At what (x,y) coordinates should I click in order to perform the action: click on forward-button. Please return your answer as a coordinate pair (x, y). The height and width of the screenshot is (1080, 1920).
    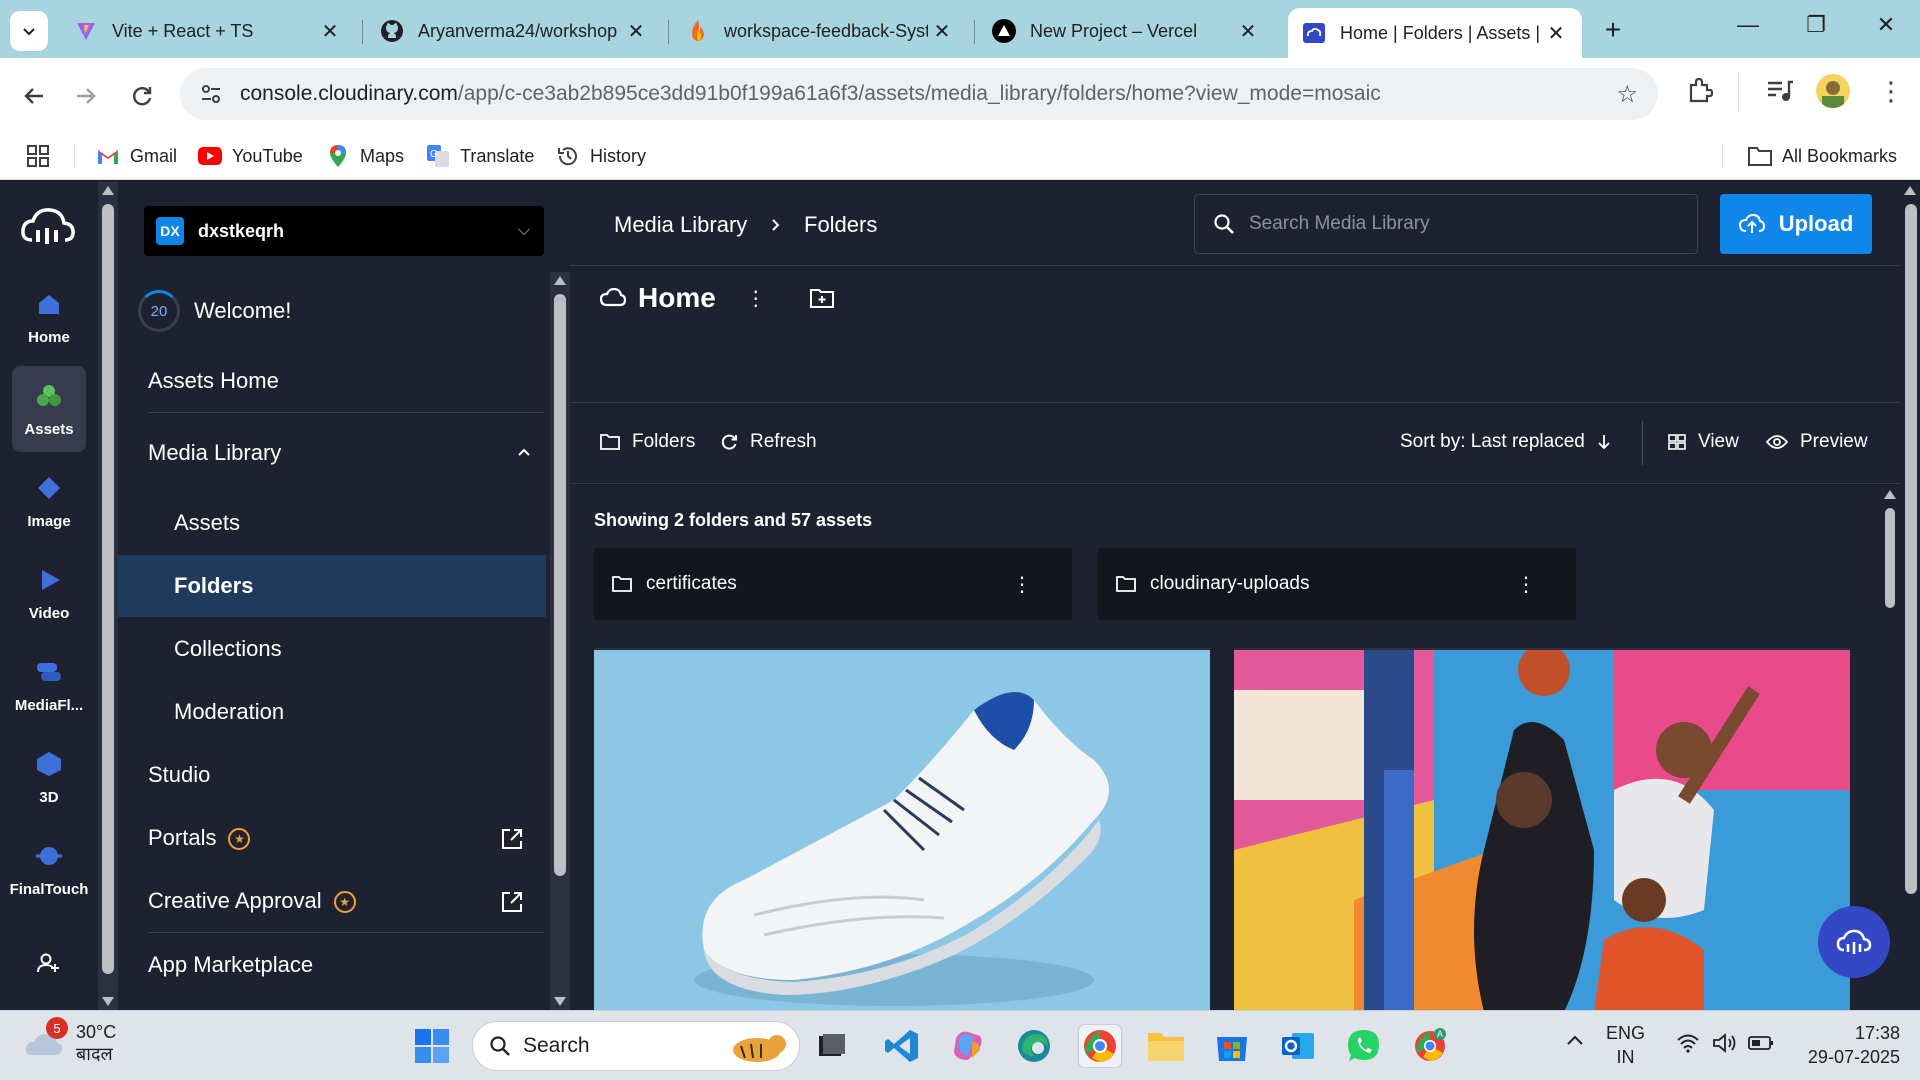
    Looking at the image, I should click on (86, 96).